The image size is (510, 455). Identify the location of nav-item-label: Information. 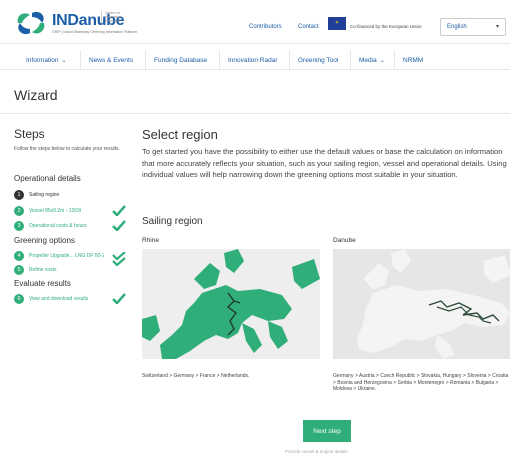
(42, 60).